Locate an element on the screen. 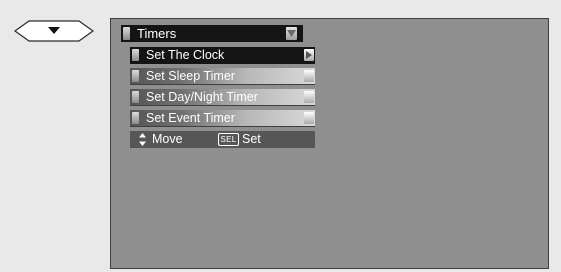 This screenshot has height=272, width=561. menu-item-set-the-clock: Set The Clock is located at coordinates (222, 55).